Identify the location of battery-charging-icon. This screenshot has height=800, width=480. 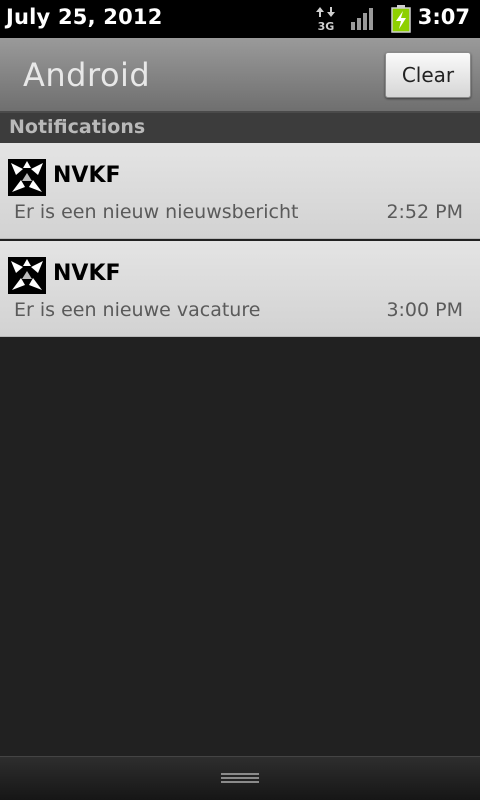
(401, 19).